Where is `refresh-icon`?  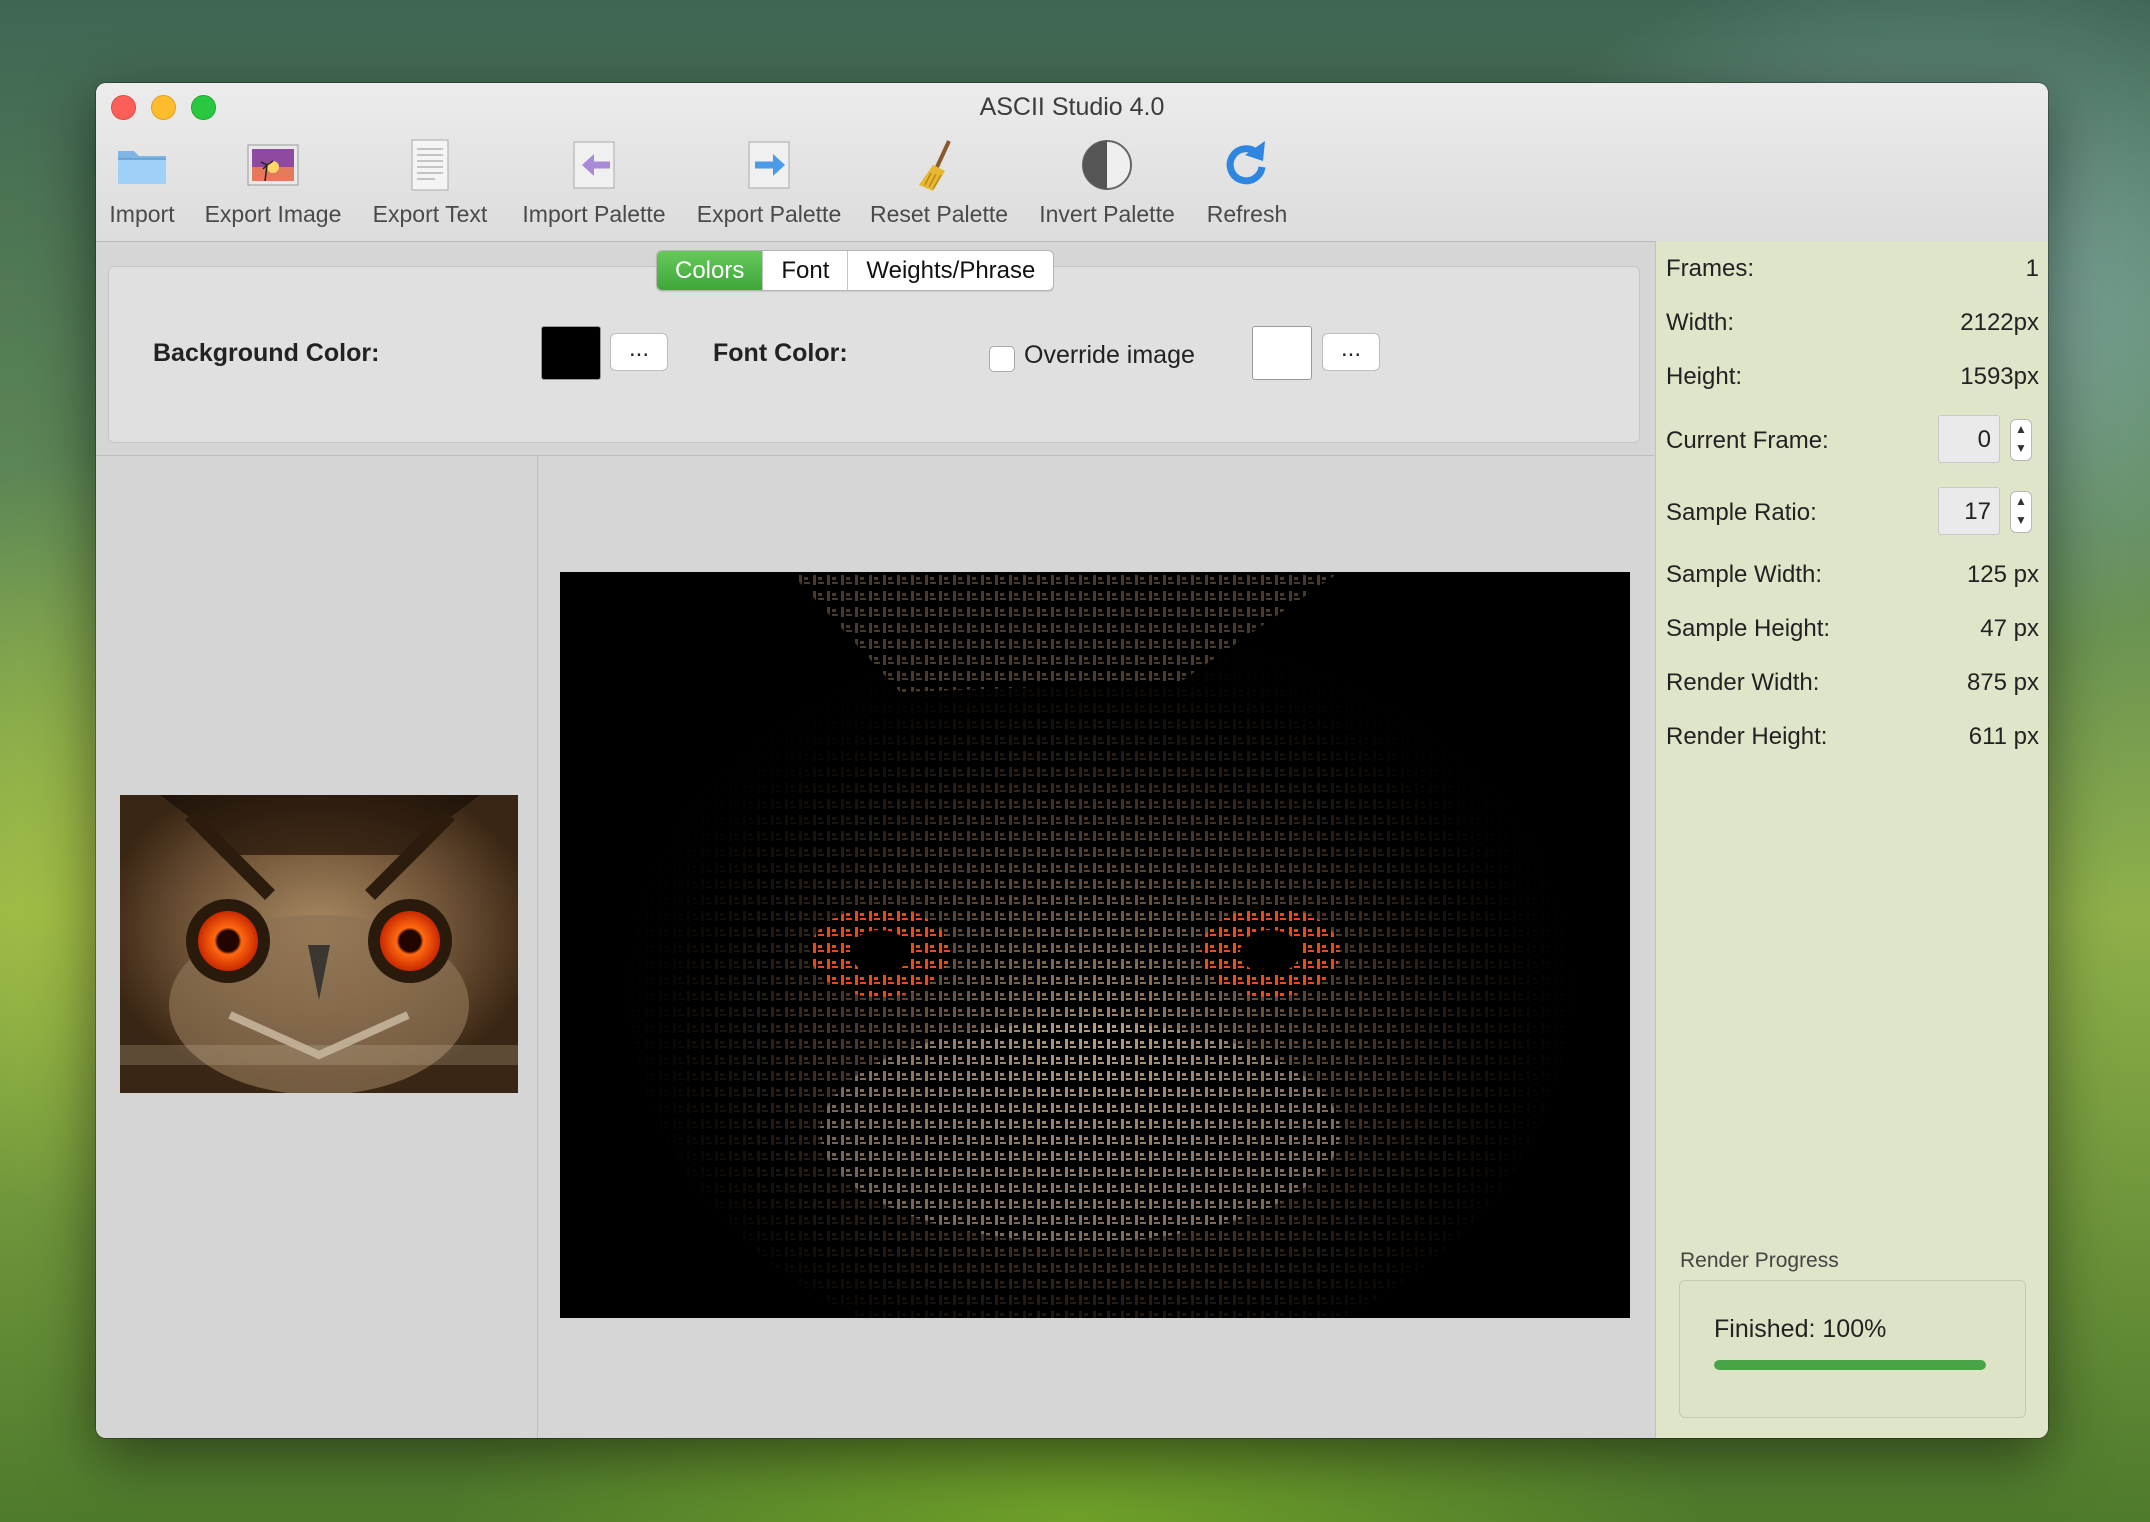 refresh-icon is located at coordinates (1246, 163).